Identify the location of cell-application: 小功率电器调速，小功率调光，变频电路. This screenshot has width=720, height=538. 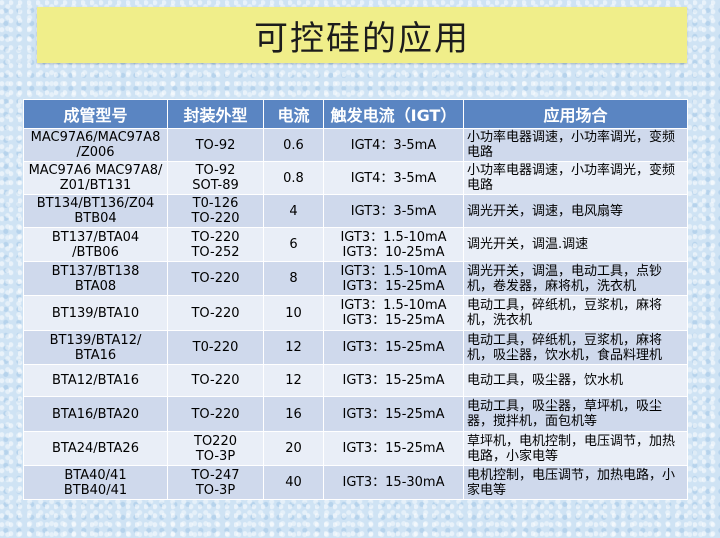
(575, 178).